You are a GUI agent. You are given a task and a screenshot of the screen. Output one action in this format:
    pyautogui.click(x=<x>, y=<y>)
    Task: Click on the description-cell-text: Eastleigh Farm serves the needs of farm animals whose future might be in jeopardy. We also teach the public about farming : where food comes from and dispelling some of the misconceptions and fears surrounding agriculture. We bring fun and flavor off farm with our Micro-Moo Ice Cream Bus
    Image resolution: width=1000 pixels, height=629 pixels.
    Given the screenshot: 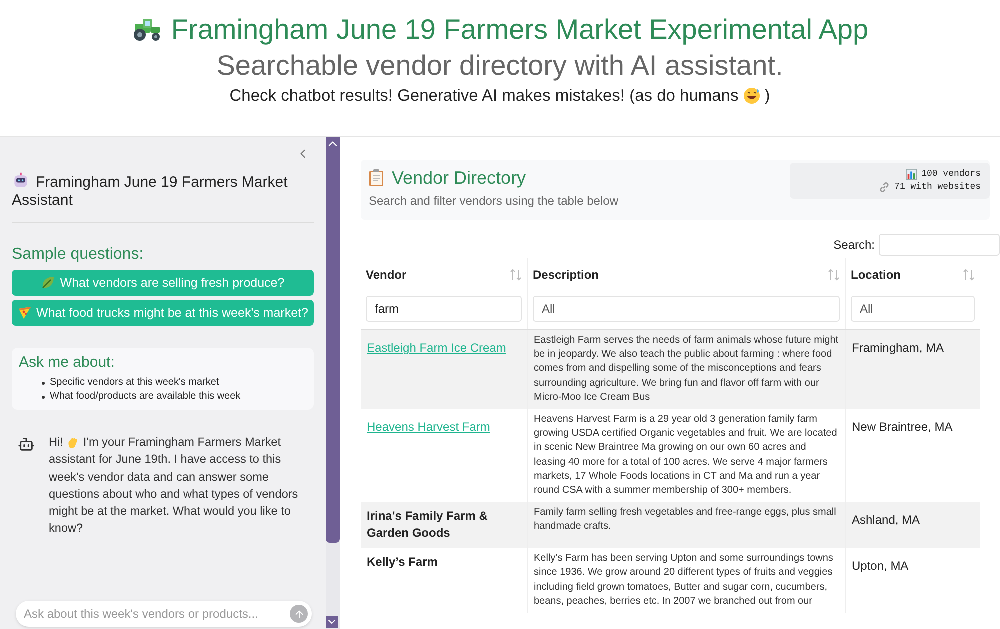 What is the action you would take?
    pyautogui.click(x=686, y=369)
    